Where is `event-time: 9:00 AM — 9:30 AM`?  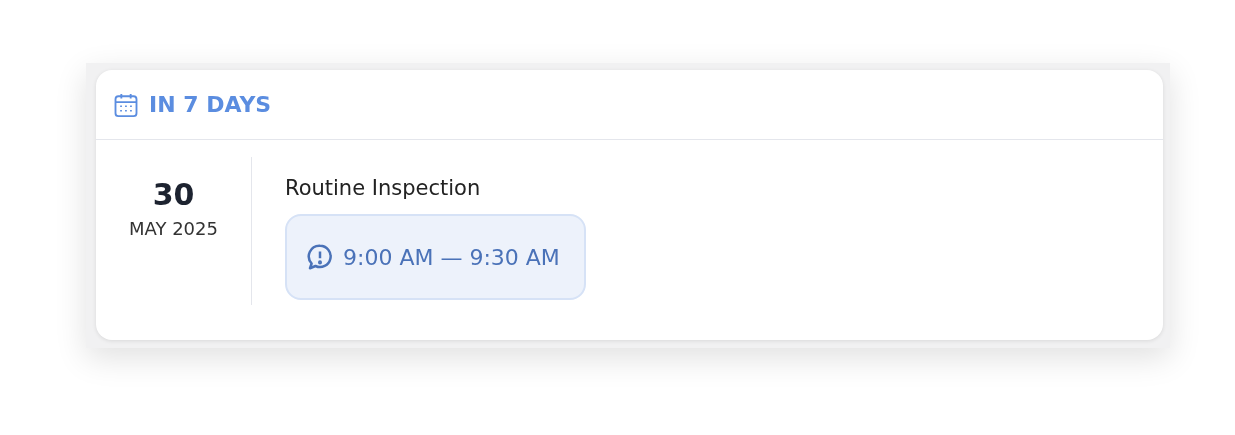
event-time: 9:00 AM — 9:30 AM is located at coordinates (451, 257).